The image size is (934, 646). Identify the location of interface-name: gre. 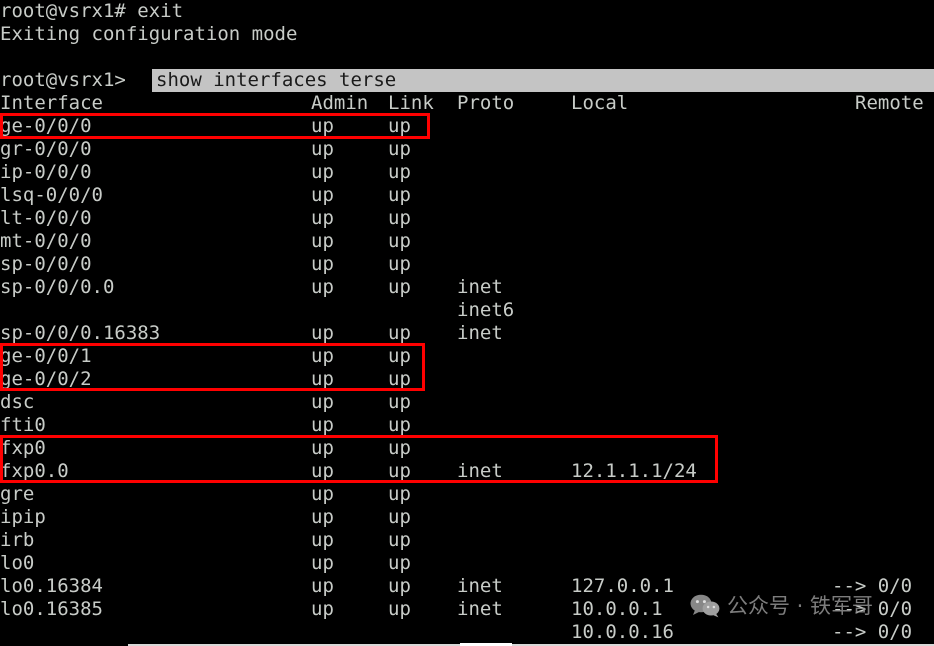
(17, 494).